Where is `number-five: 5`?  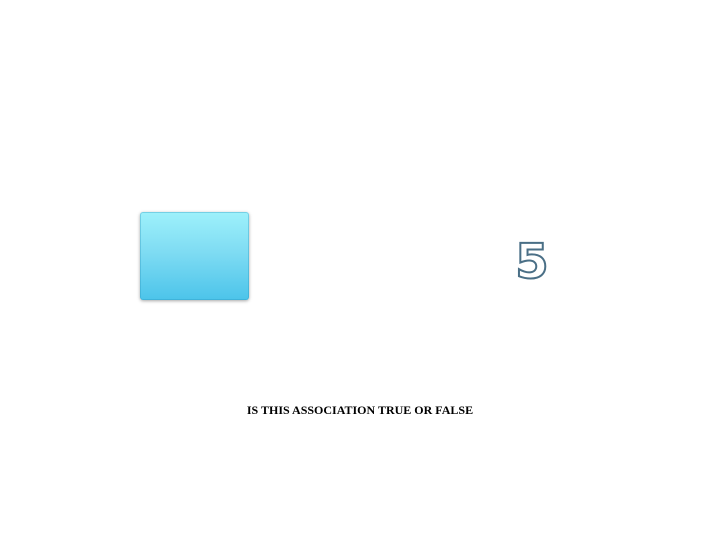
number-five: 5 is located at coordinates (531, 262).